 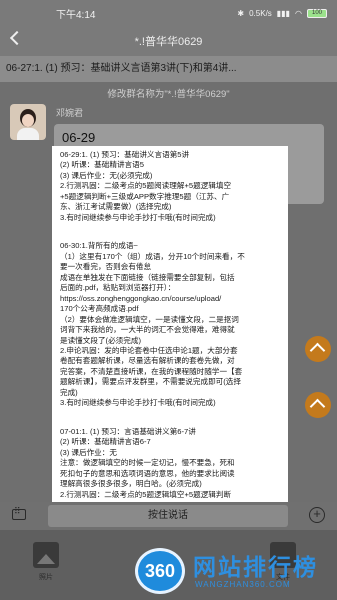 I want to click on doc-line: 理解高很多很多很多，明白哈。(必须完成), so click(x=131, y=484).